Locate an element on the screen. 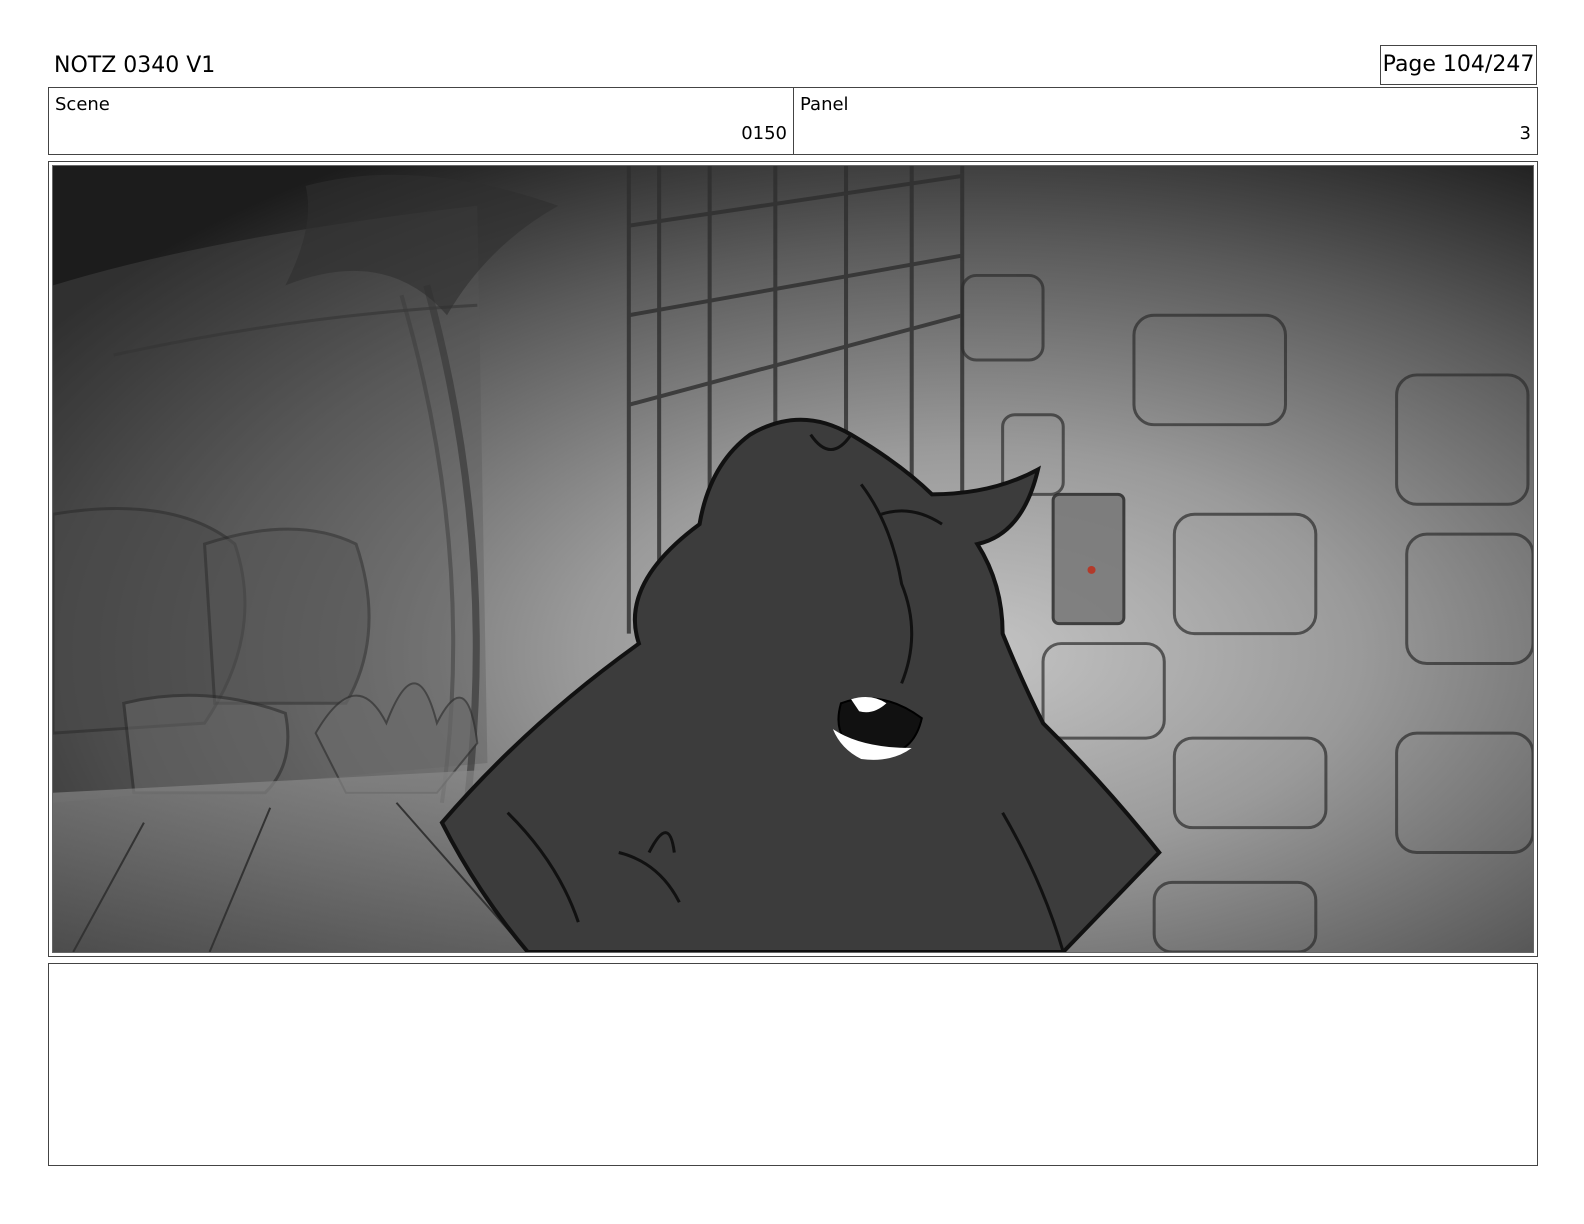  document-title: NOTZ 0340 V1 is located at coordinates (135, 65).